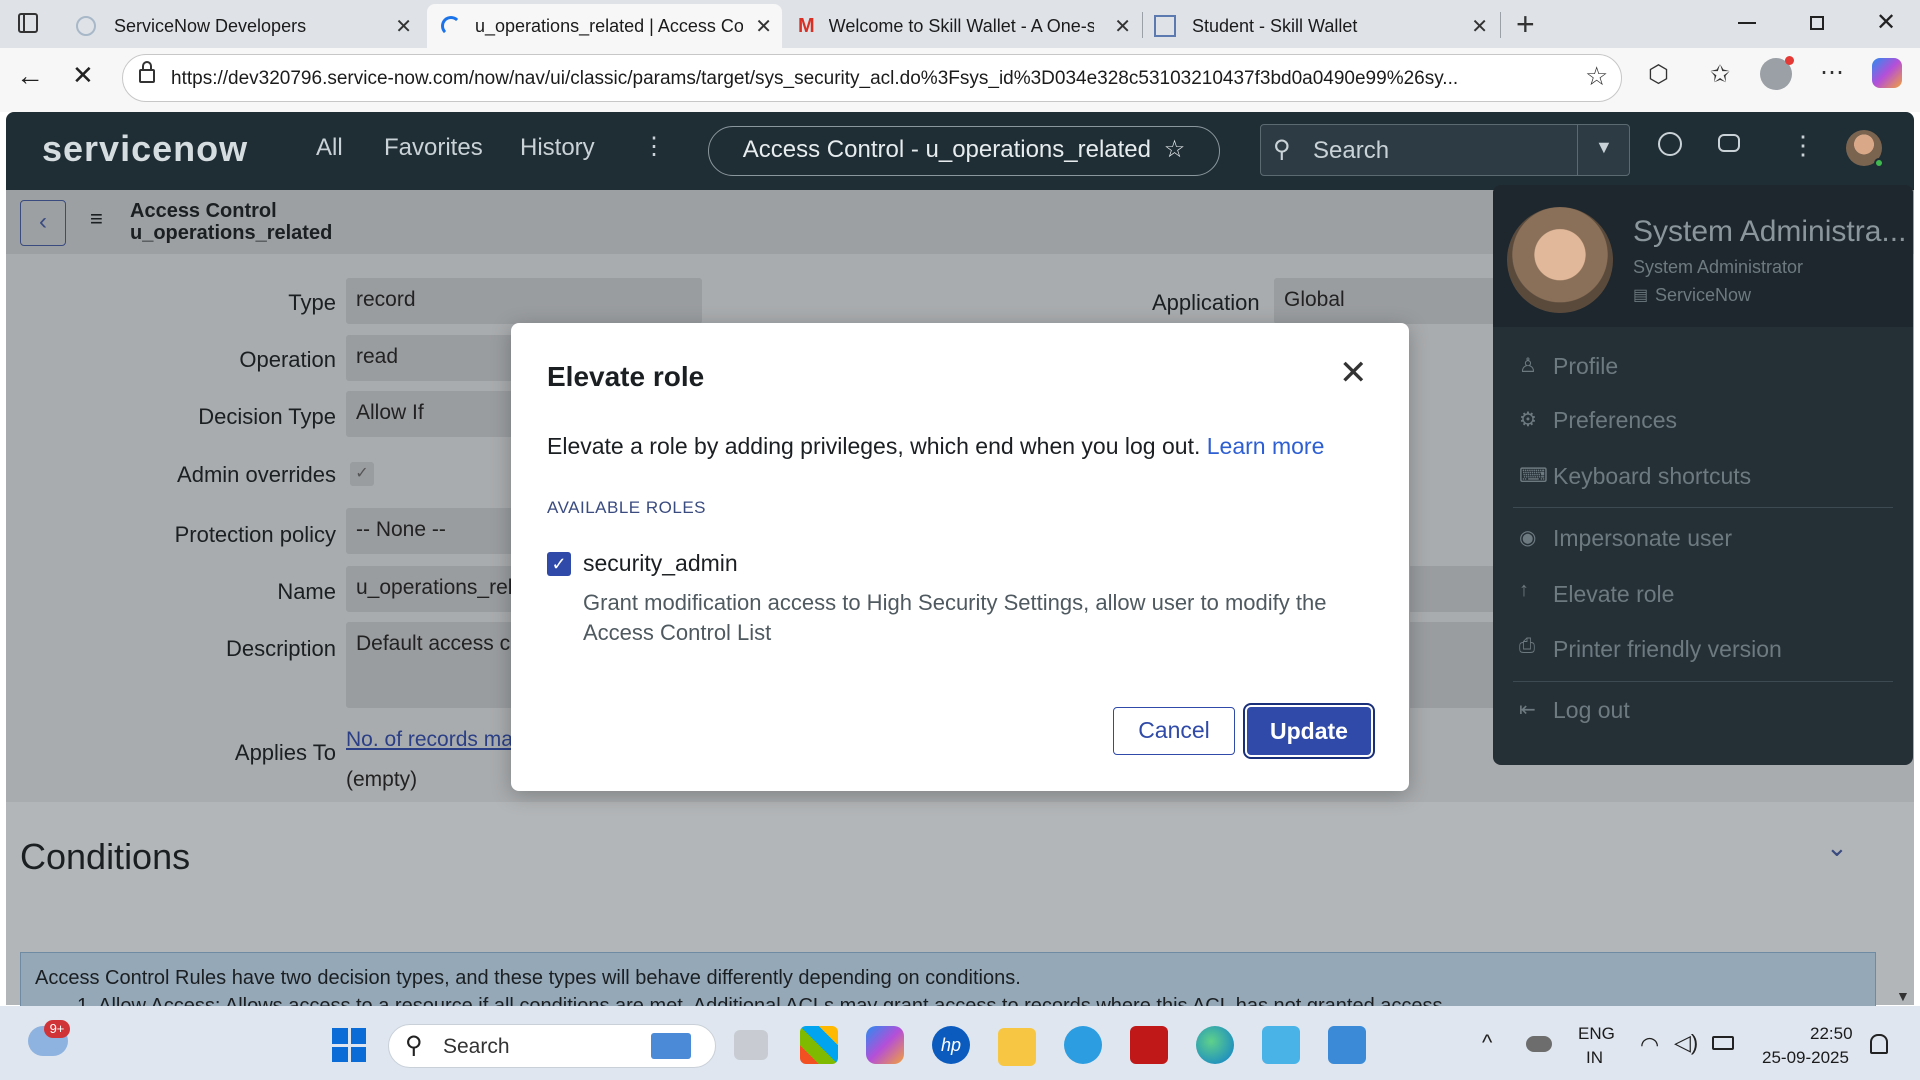 This screenshot has width=1920, height=1080. Describe the element at coordinates (1309, 731) in the screenshot. I see `update-button: Update` at that location.